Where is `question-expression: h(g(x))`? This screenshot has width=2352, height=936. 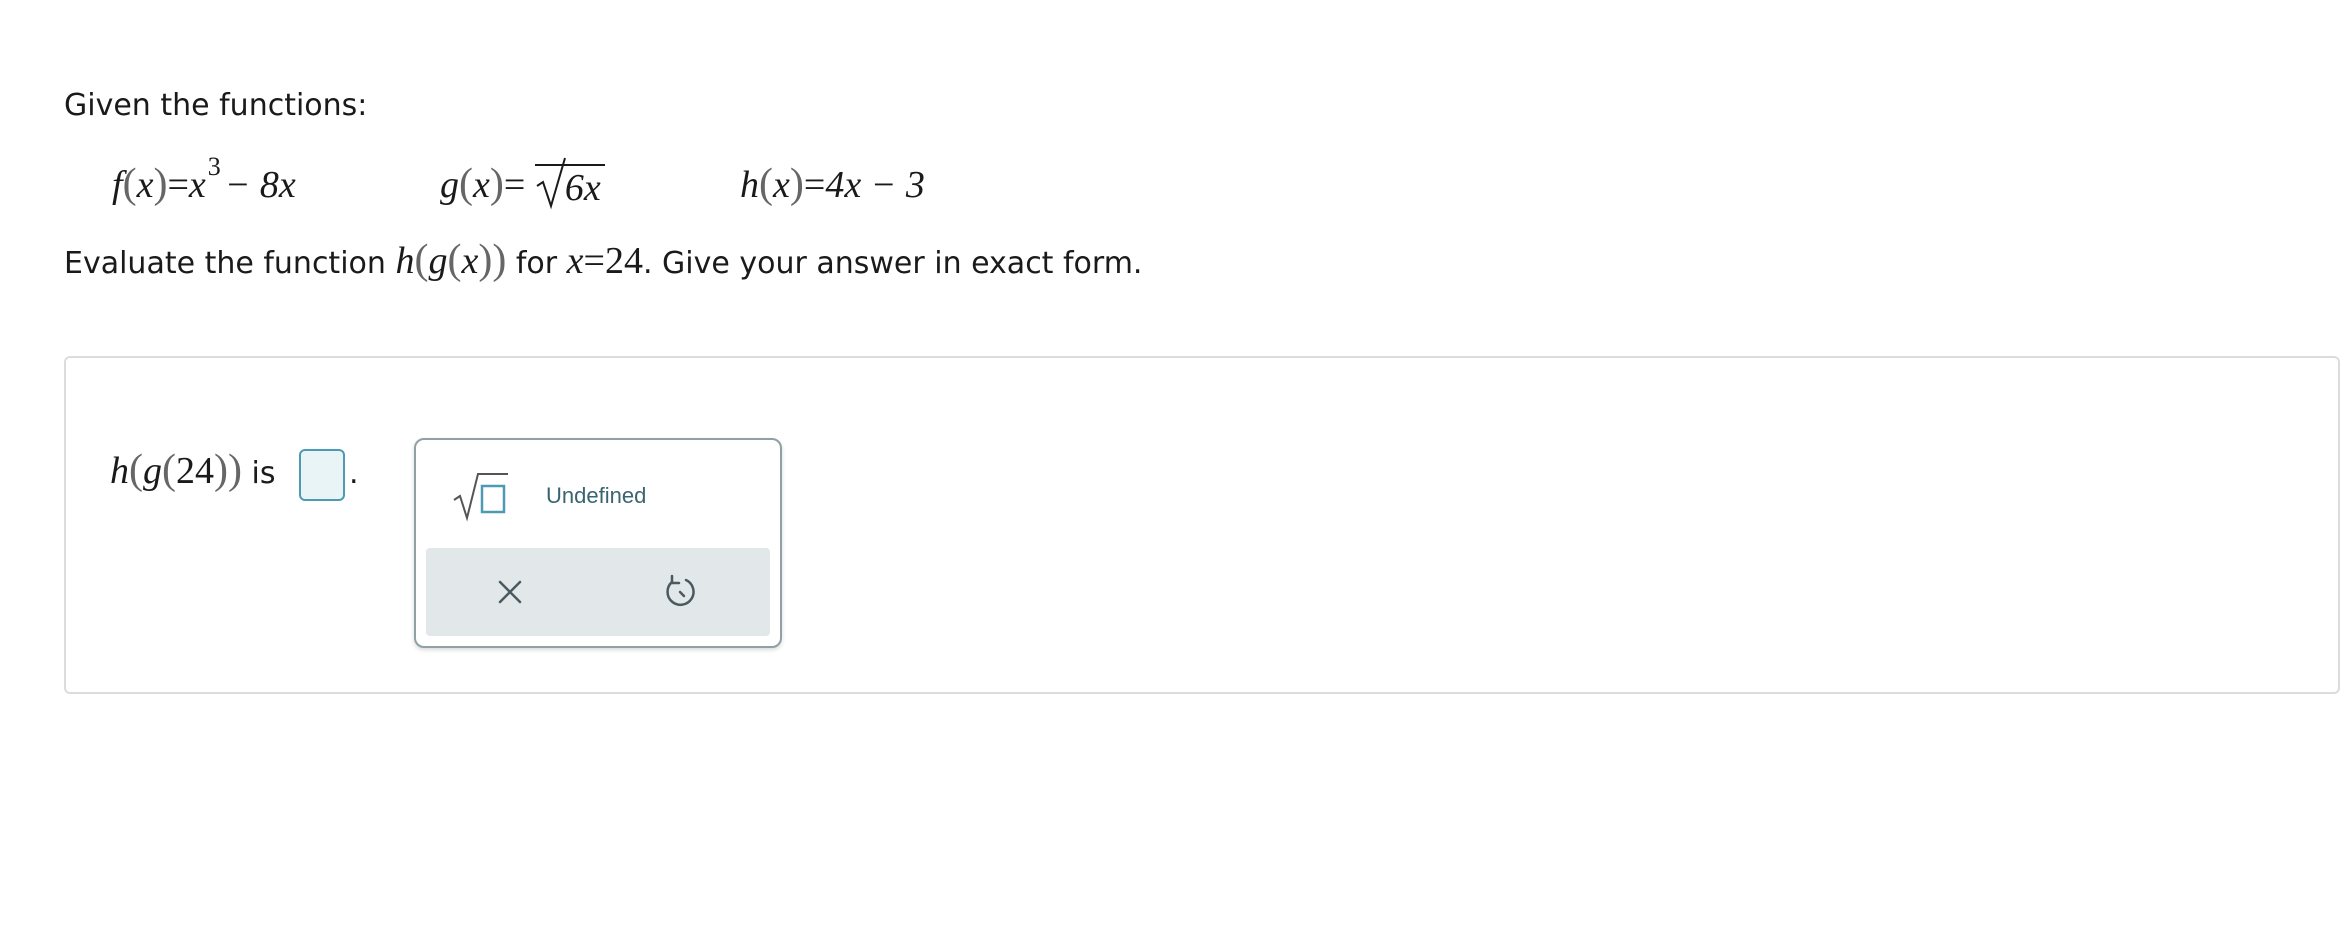 question-expression: h(g(x)) is located at coordinates (451, 260).